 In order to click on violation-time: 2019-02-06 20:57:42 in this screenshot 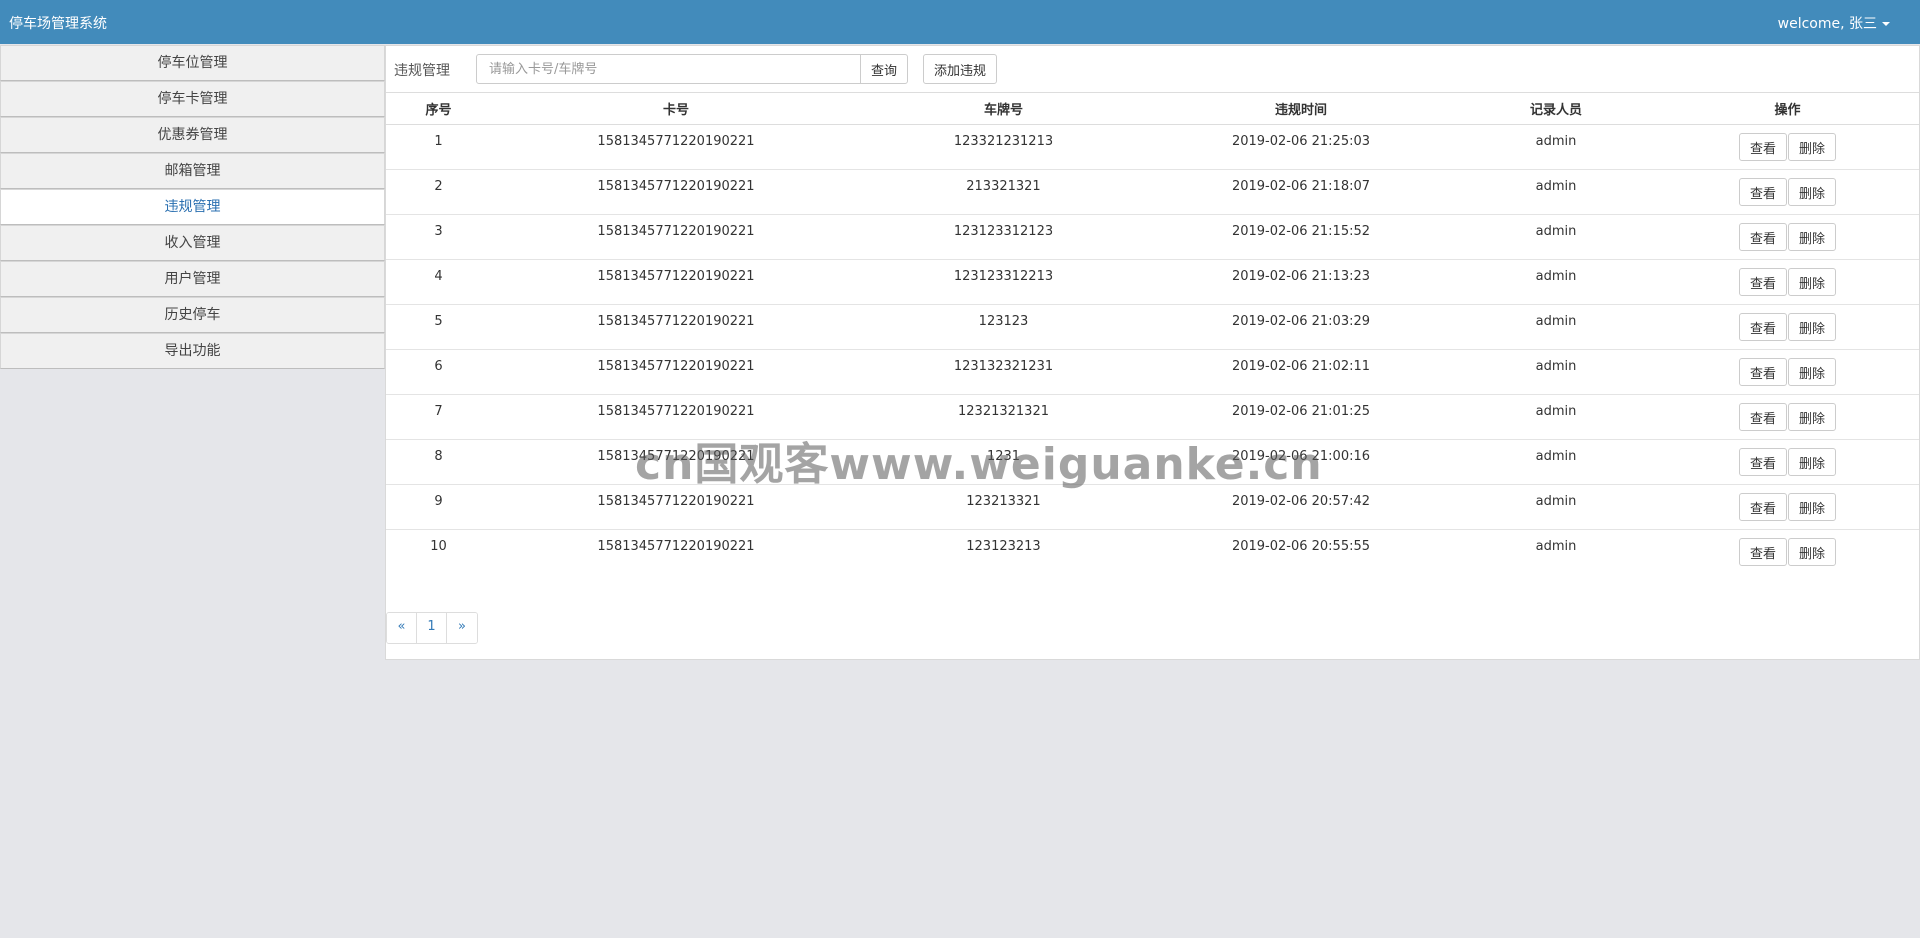, I will do `click(1301, 507)`.